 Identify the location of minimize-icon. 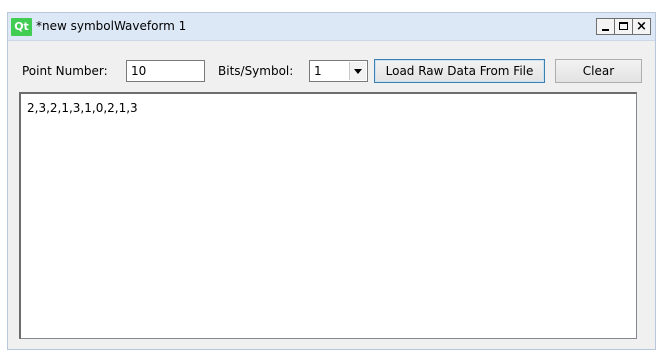
(605, 26).